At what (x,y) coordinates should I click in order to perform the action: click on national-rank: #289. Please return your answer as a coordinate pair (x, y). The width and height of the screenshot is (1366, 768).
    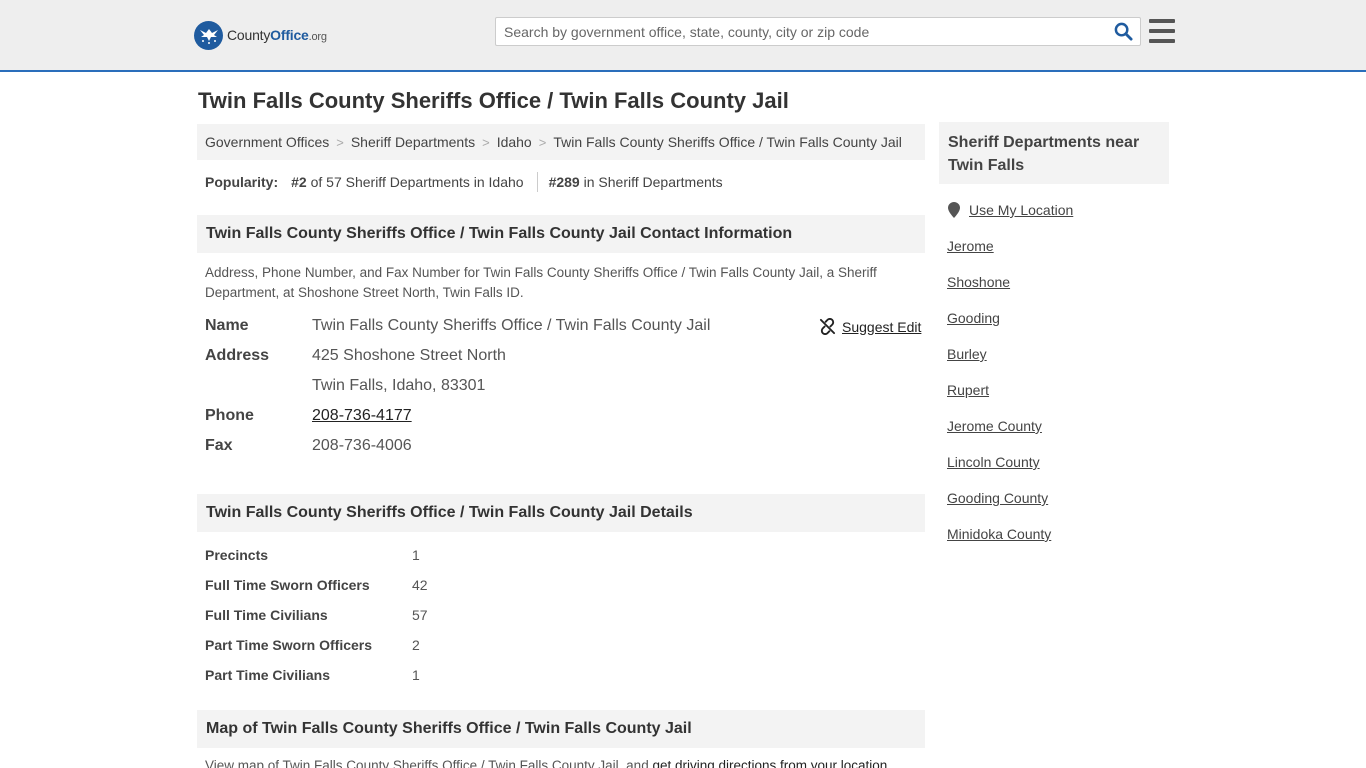
    Looking at the image, I should click on (564, 182).